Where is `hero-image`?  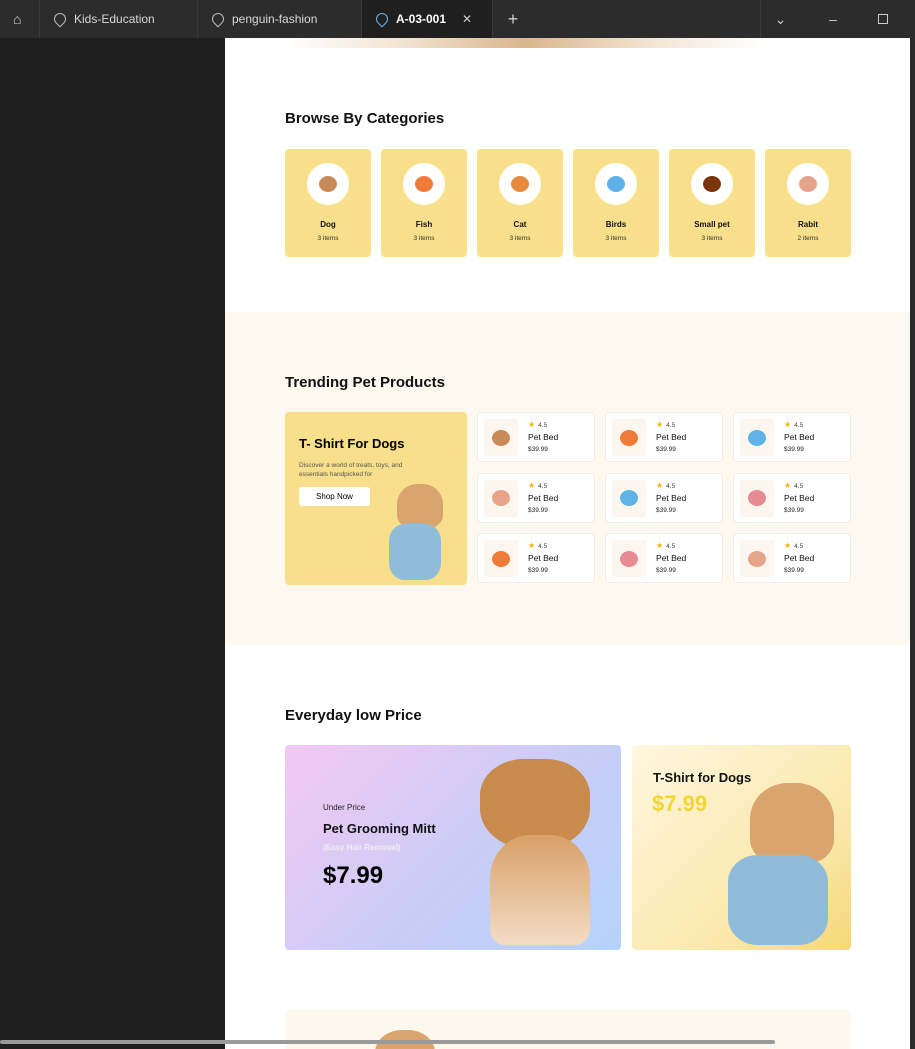 hero-image is located at coordinates (525, 43).